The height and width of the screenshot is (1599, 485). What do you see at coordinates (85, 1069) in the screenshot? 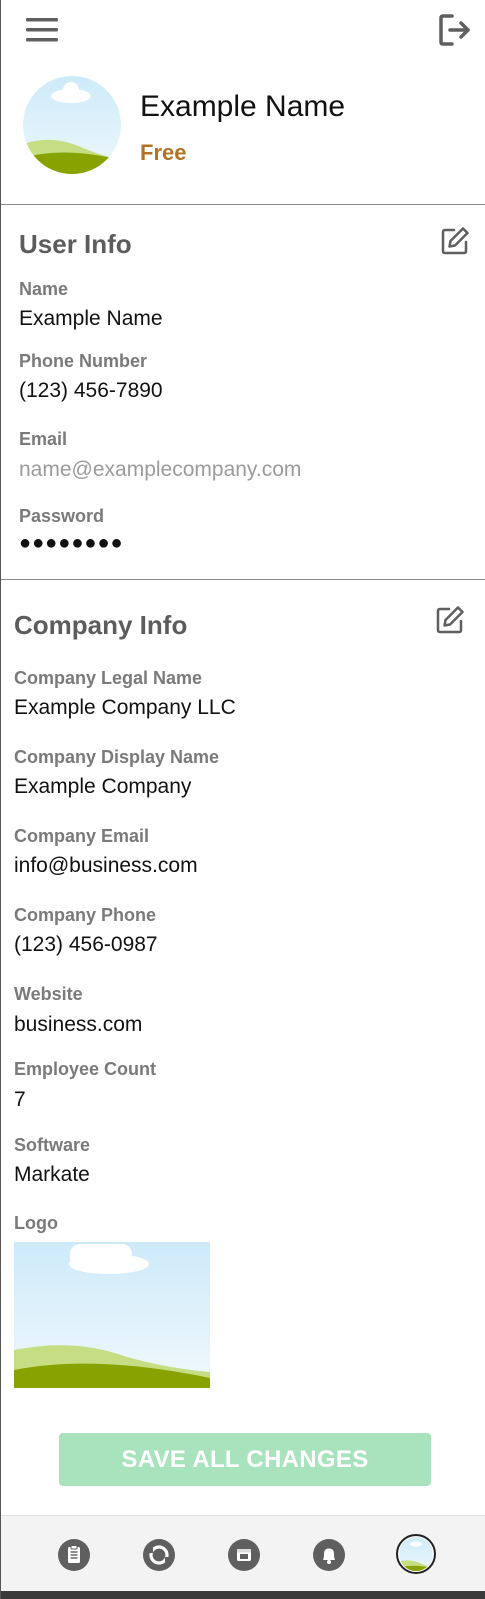
I see `field-label-employee-count: Employee Count` at bounding box center [85, 1069].